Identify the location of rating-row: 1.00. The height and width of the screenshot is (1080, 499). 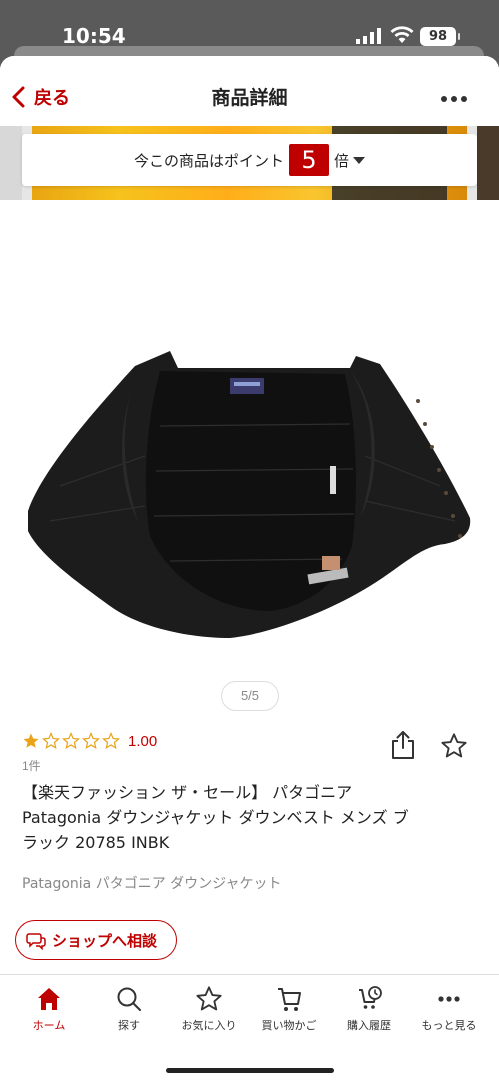
(89, 741).